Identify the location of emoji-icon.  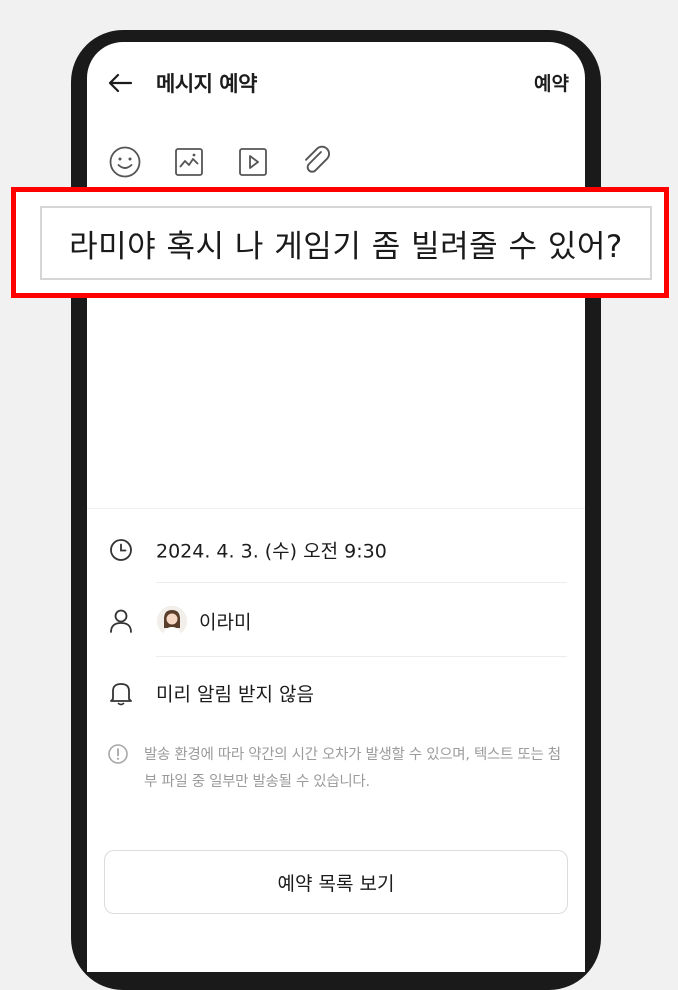
(125, 162).